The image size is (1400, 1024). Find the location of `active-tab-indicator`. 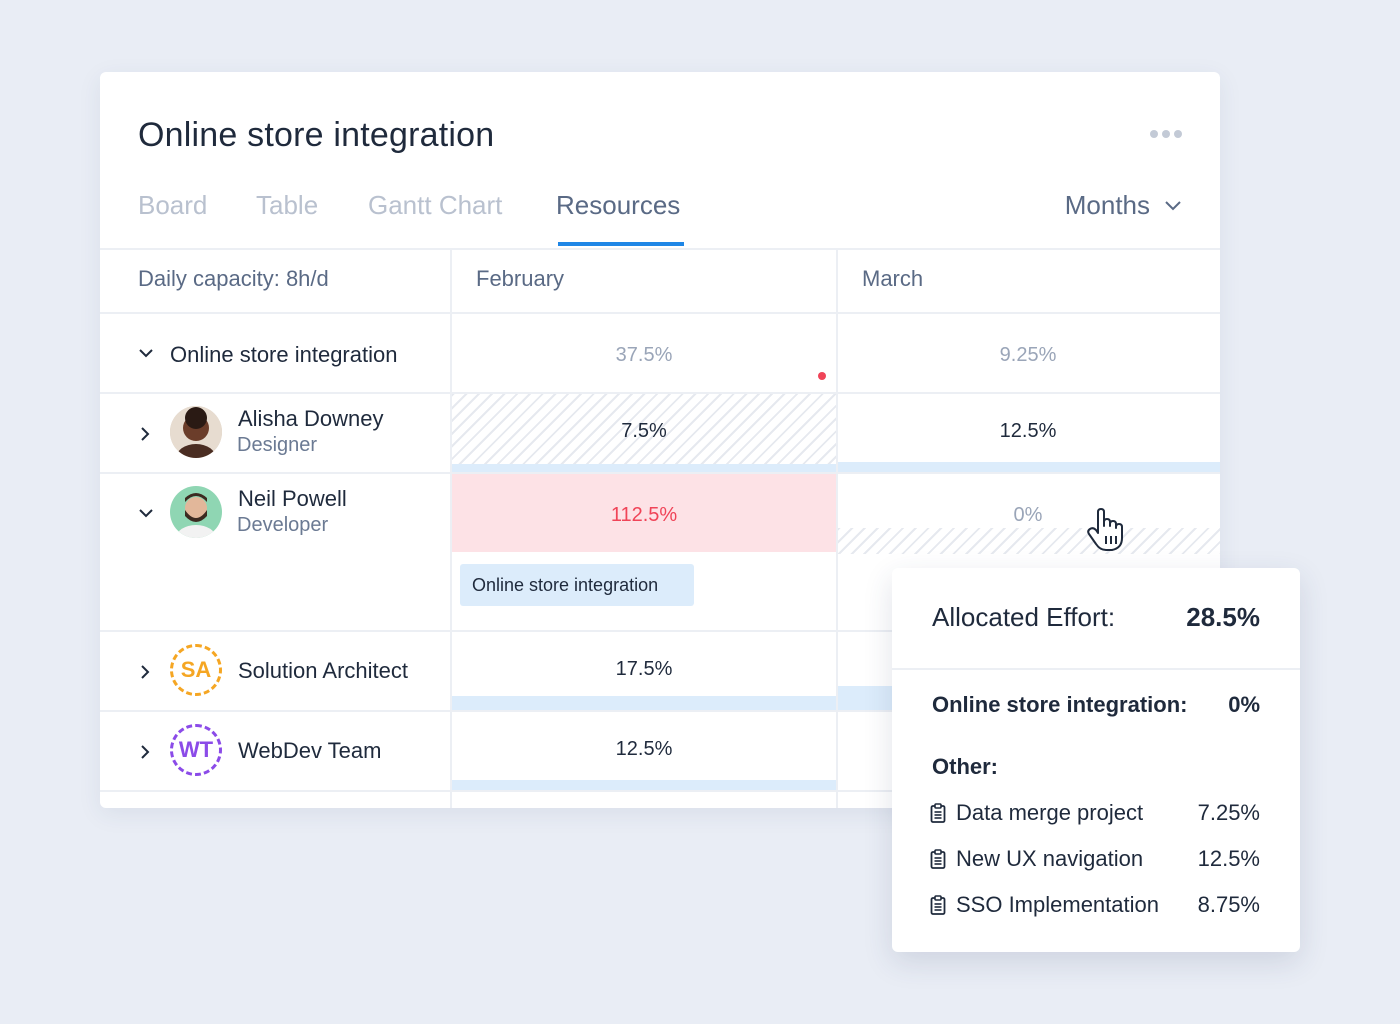

active-tab-indicator is located at coordinates (621, 244).